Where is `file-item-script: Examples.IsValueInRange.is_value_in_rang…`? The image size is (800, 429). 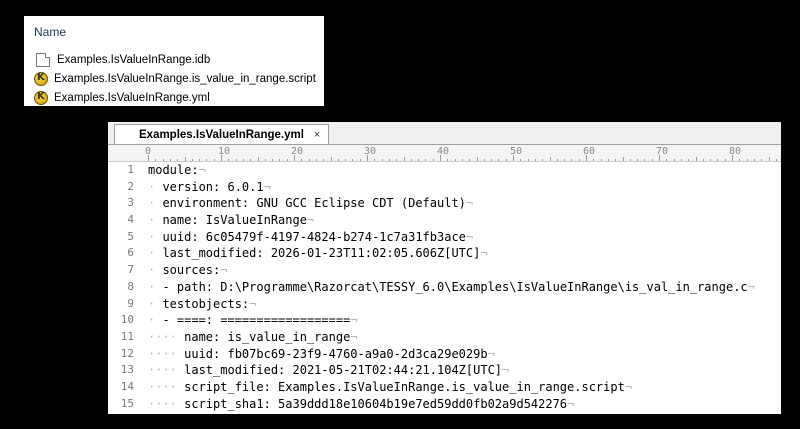
file-item-script: Examples.IsValueInRange.is_value_in_rang… is located at coordinates (175, 79).